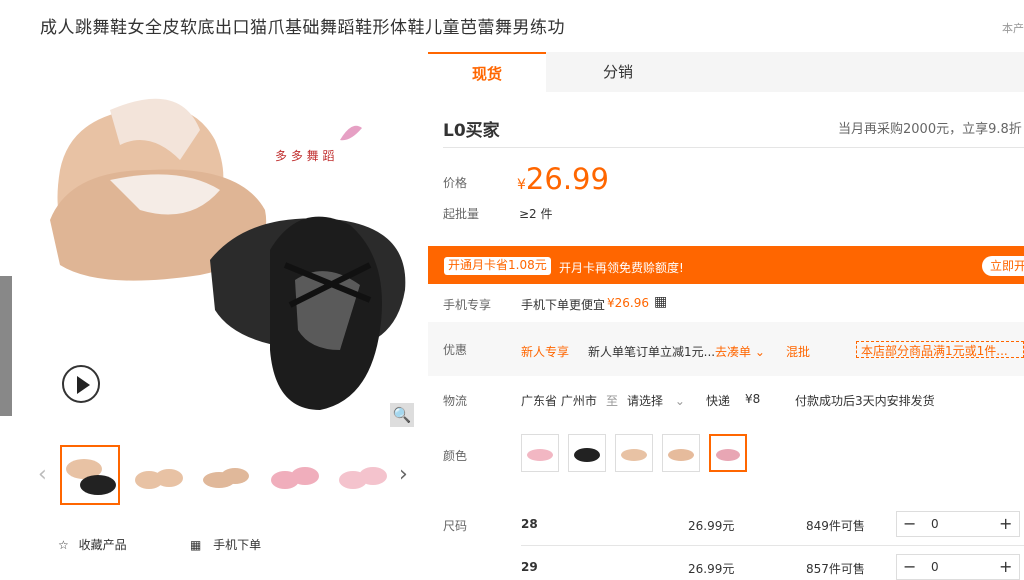 The image size is (1024, 580). I want to click on collect-label: 收藏产品, so click(102, 545).